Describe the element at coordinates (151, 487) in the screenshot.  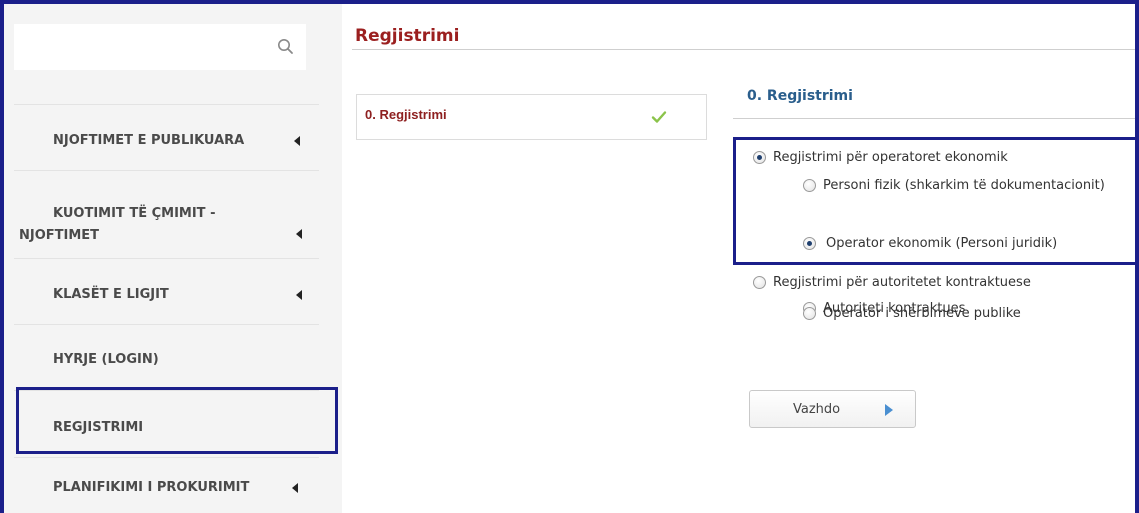
I see `sidebar-item-label: PLANIFIKIMI I PROKURIMIT` at that location.